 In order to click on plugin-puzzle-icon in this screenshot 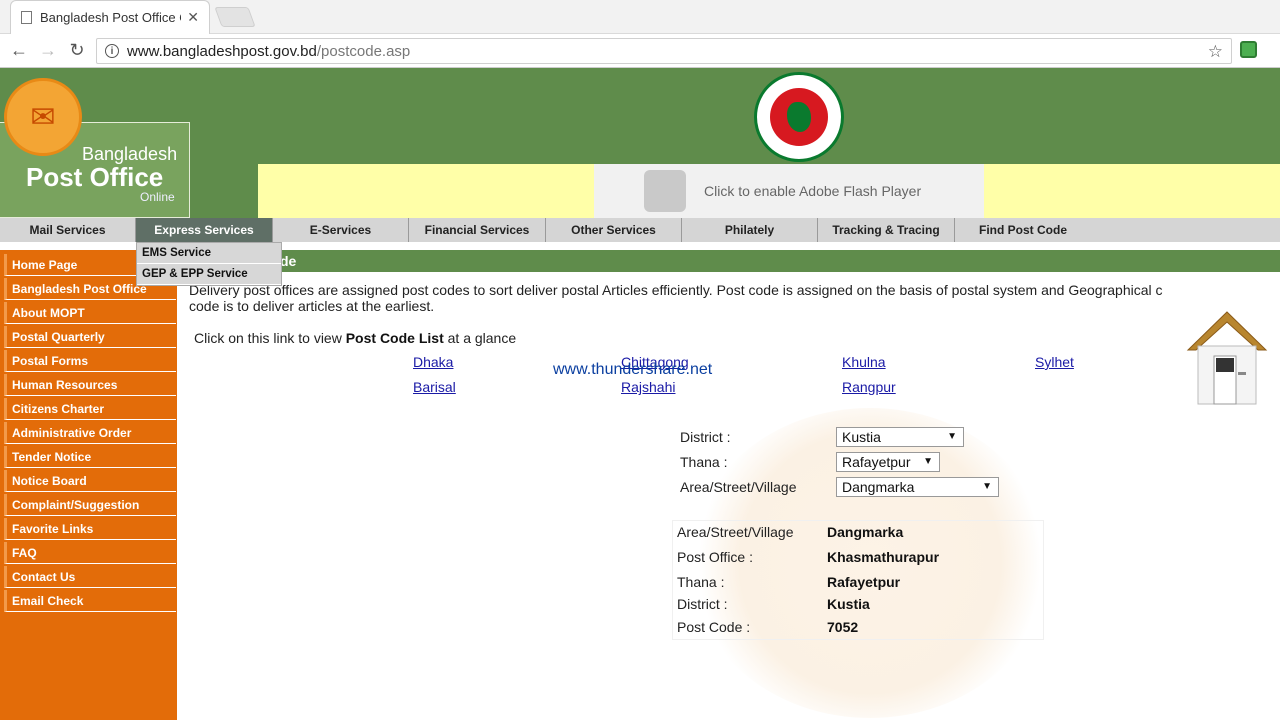, I will do `click(665, 191)`.